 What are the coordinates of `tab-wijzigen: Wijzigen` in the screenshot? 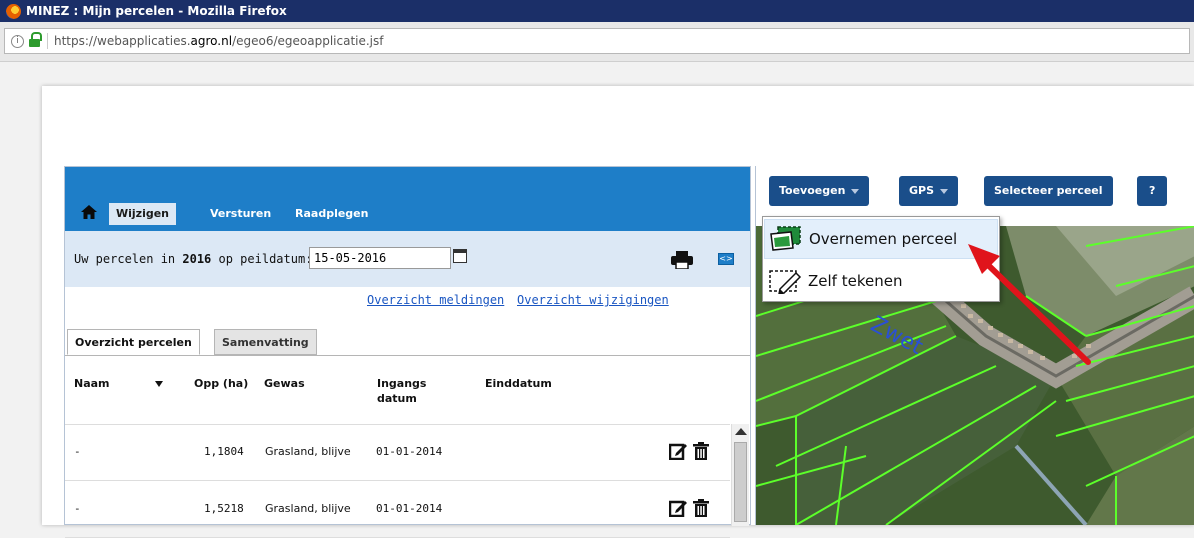 It's located at (143, 214).